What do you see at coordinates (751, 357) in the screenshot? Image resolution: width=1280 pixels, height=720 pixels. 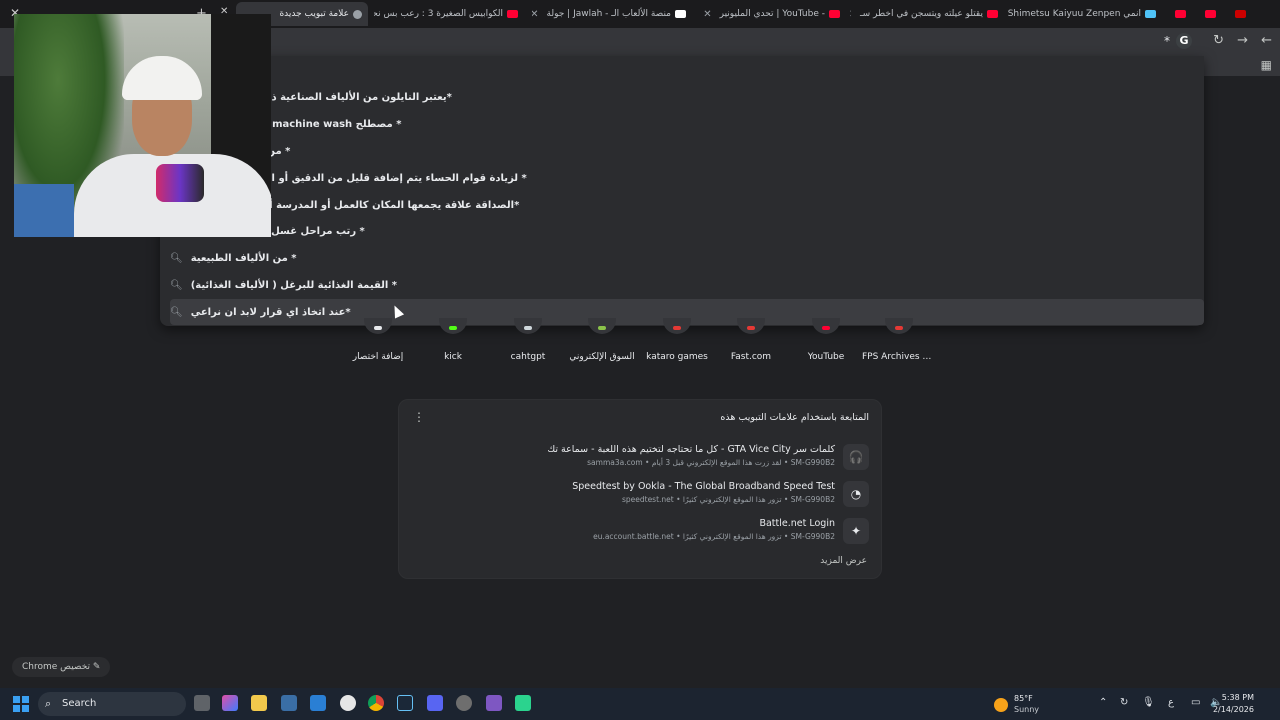 I see `shortcut-label: Fast.com` at bounding box center [751, 357].